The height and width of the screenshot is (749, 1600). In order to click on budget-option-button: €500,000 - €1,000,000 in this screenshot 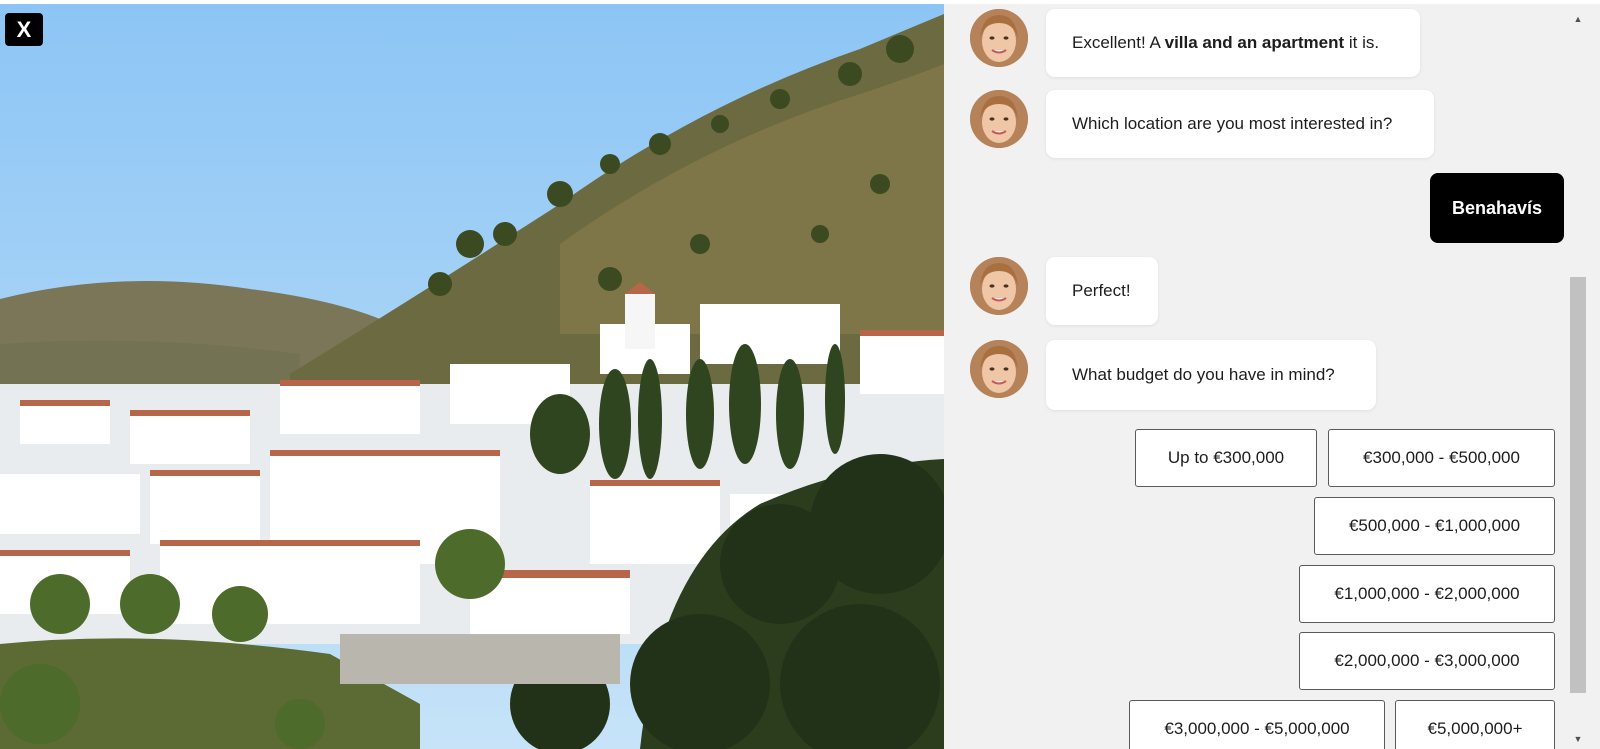, I will do `click(1434, 526)`.